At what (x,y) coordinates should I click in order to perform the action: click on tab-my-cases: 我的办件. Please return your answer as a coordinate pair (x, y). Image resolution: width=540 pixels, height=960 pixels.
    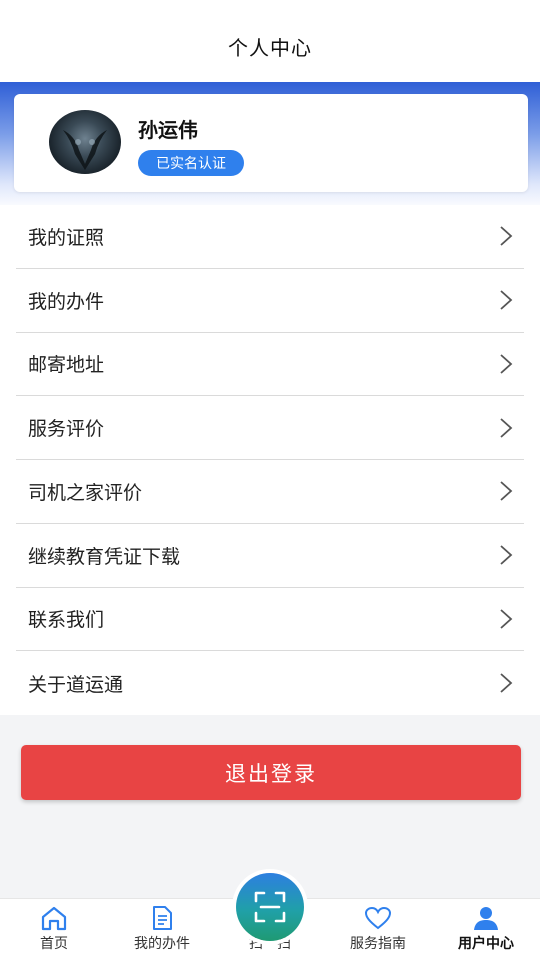
    Looking at the image, I should click on (162, 929).